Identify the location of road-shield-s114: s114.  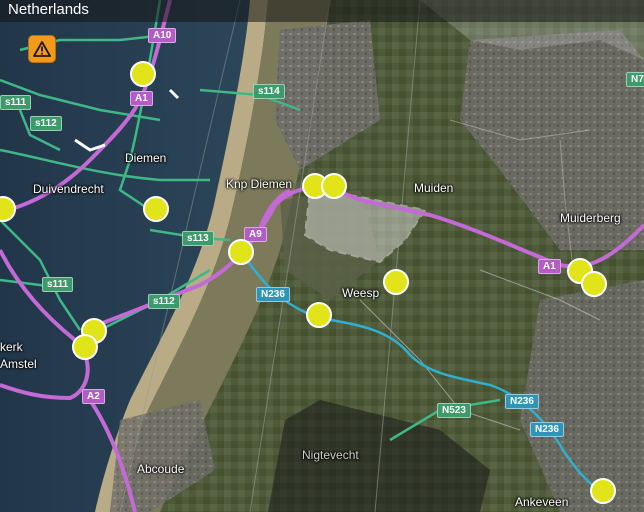
(269, 91).